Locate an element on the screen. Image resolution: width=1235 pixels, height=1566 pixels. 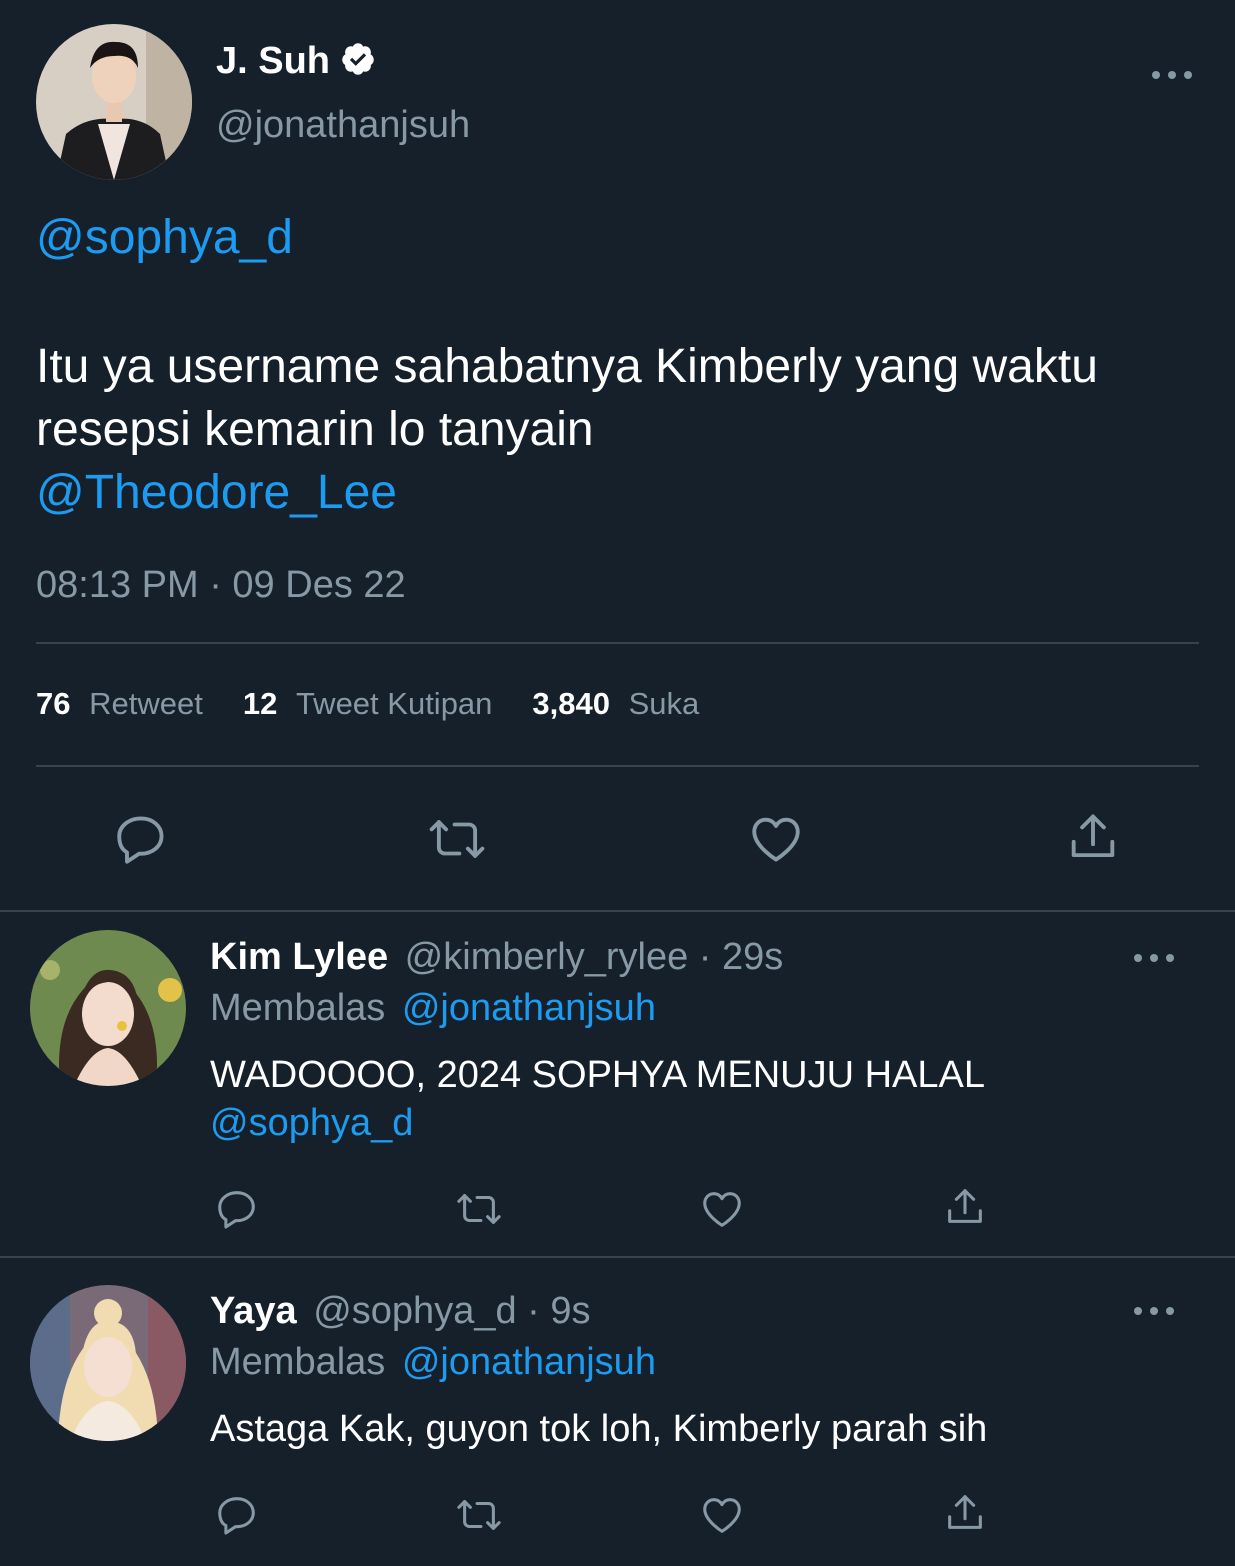
retweet-label: Retweet is located at coordinates (146, 703).